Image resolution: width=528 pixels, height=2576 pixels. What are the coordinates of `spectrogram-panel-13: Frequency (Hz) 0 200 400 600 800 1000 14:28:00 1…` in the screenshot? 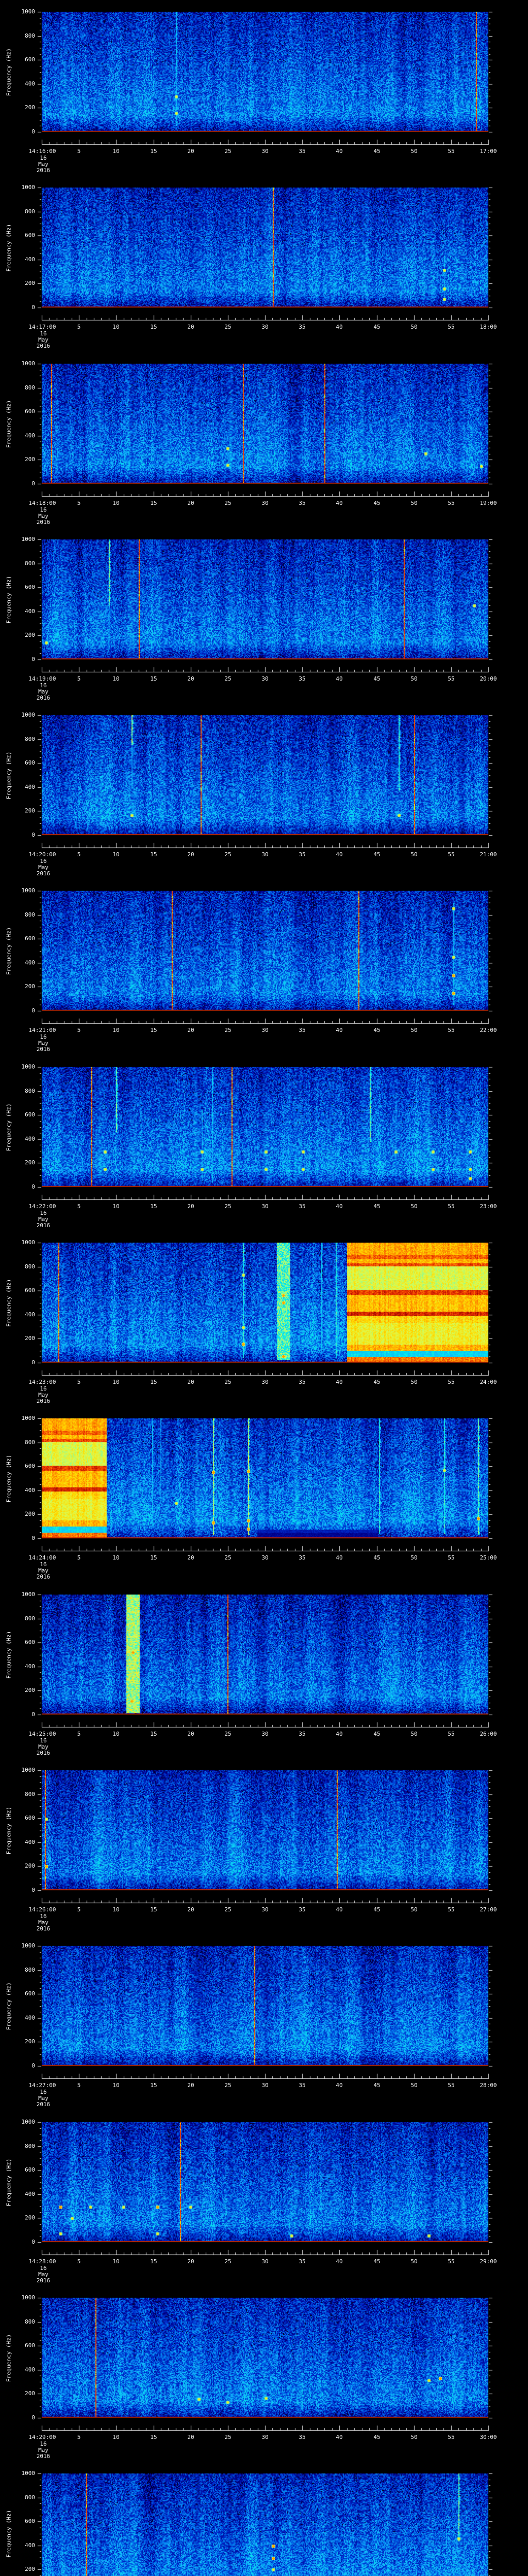 It's located at (264, 2198).